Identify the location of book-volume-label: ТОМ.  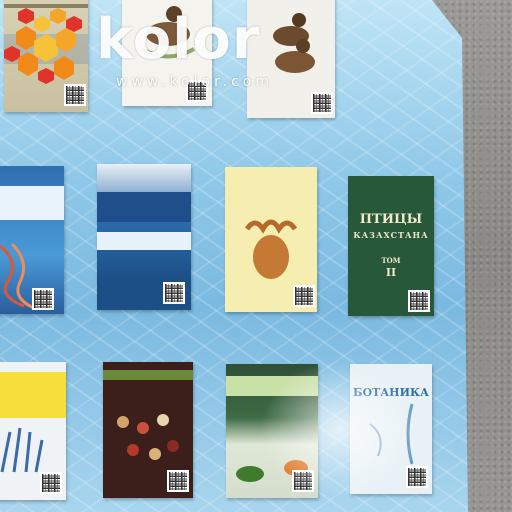
(391, 260).